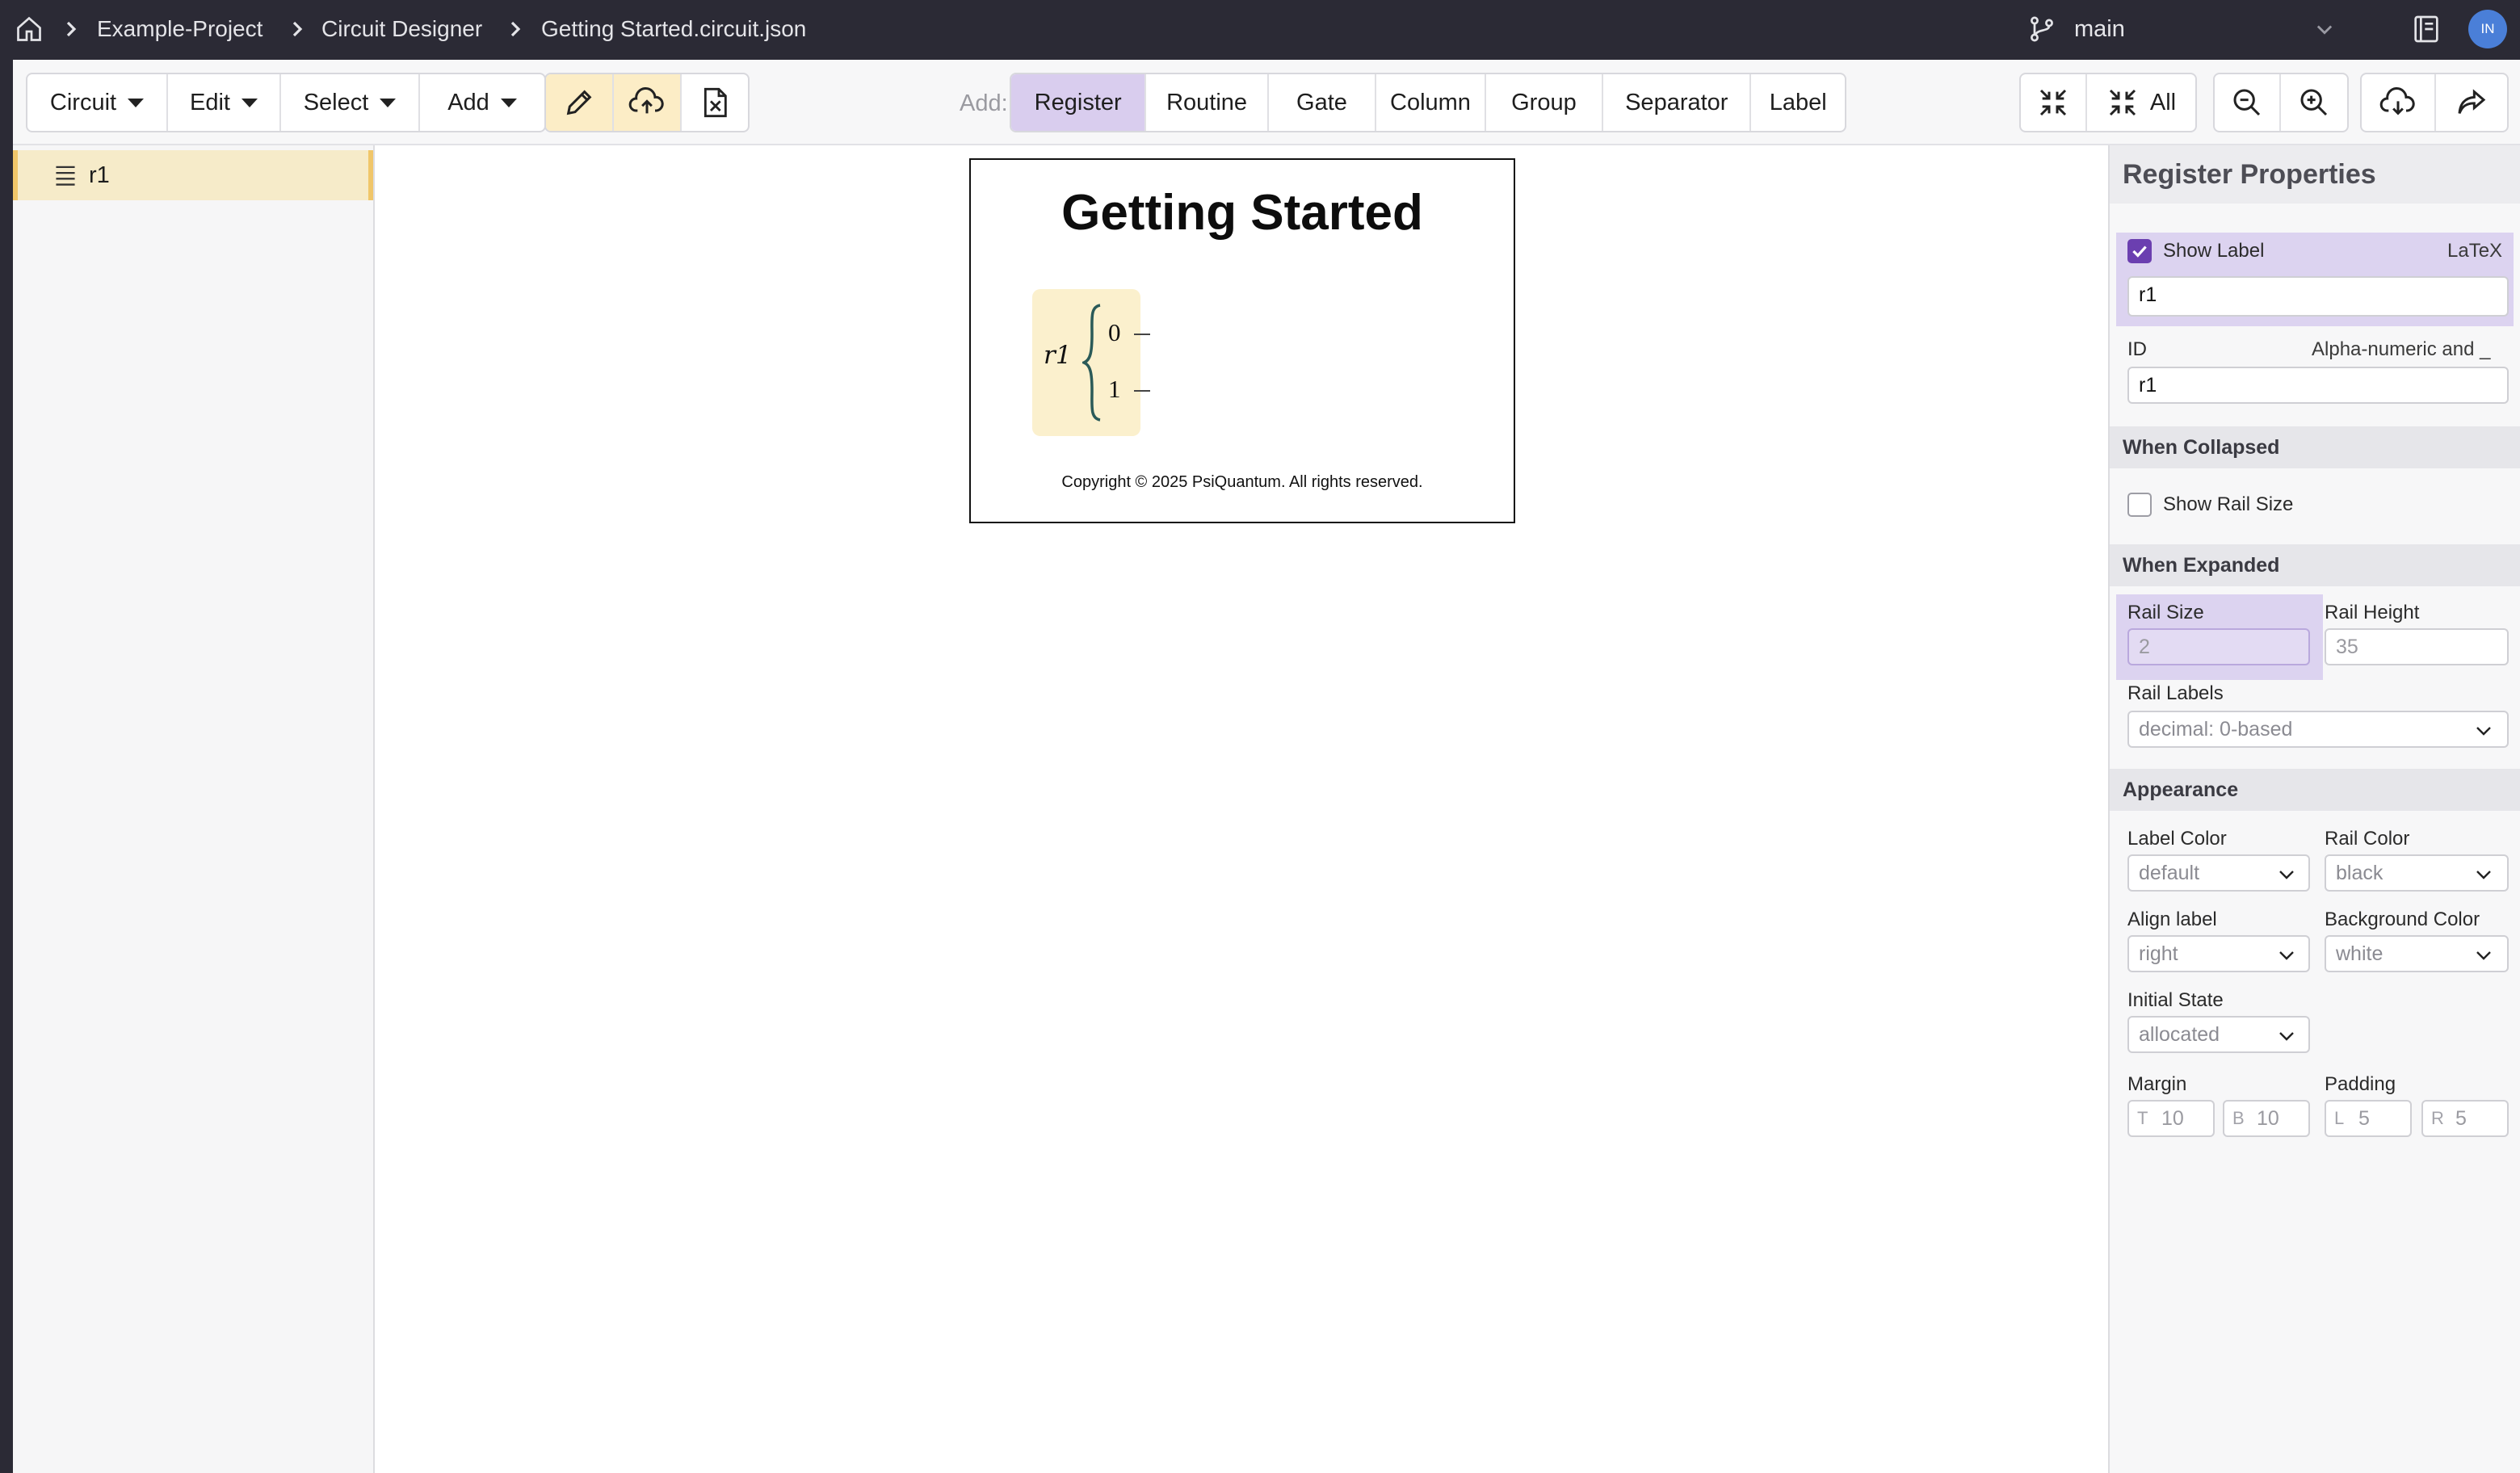 The image size is (2520, 1473). What do you see at coordinates (2123, 102) in the screenshot?
I see `collapse-all-icon` at bounding box center [2123, 102].